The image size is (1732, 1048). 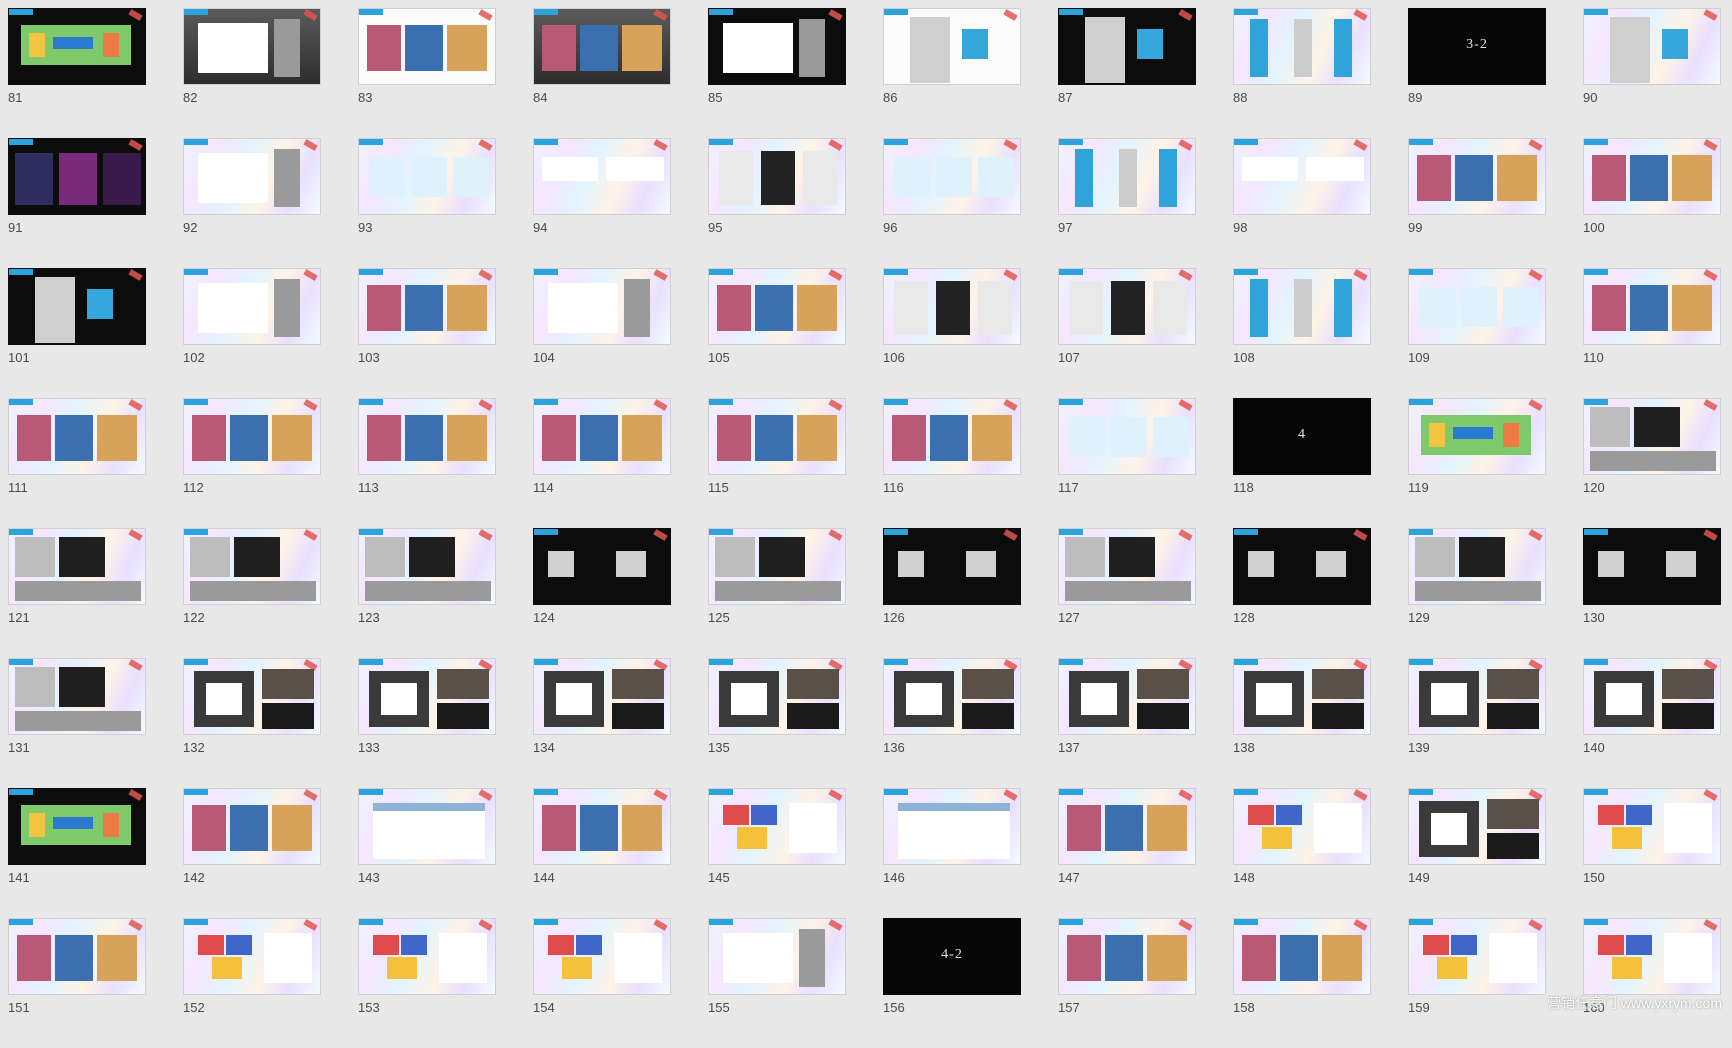 What do you see at coordinates (1302, 333) in the screenshot?
I see `slide-thumbnail: 108` at bounding box center [1302, 333].